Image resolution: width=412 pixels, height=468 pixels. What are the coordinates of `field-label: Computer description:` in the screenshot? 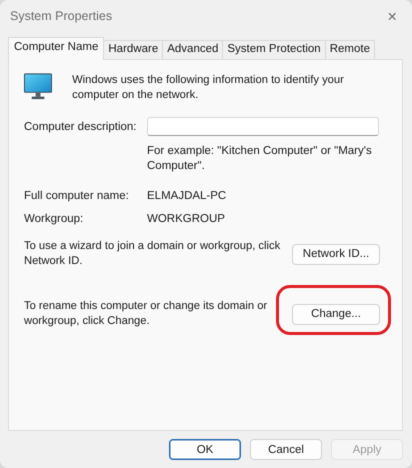 It's located at (81, 126).